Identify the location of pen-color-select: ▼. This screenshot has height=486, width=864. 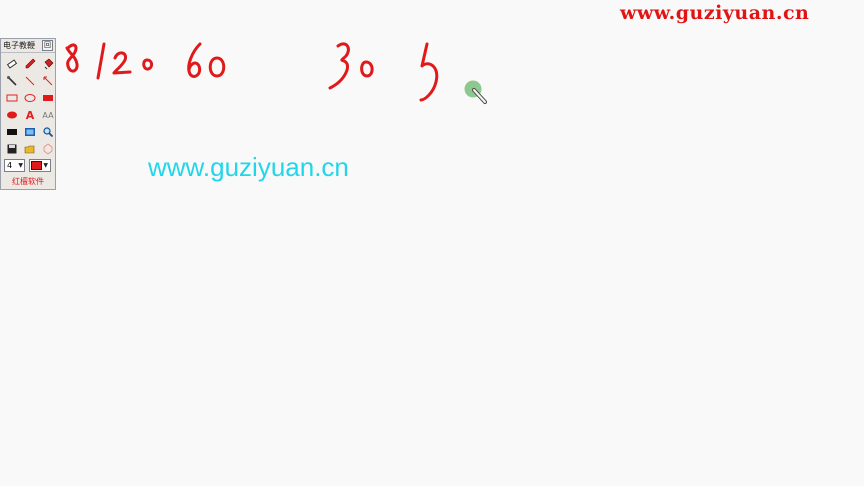
(40, 165).